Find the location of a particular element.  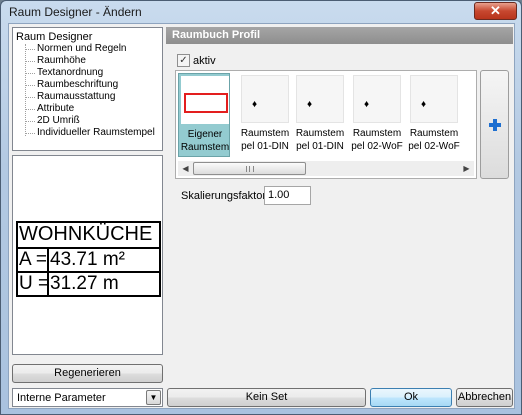

chevron-down-icon: ▼ is located at coordinates (153, 397).